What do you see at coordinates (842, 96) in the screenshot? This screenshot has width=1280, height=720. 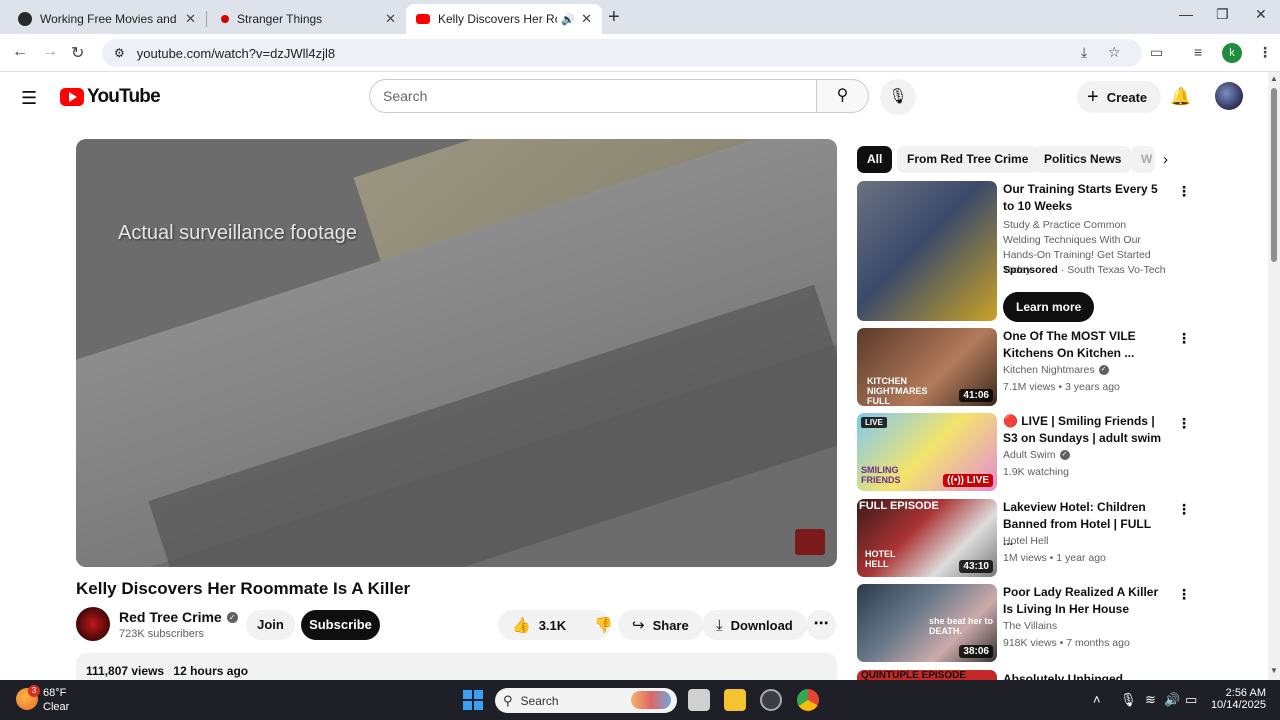 I see `search-button: ⚲` at bounding box center [842, 96].